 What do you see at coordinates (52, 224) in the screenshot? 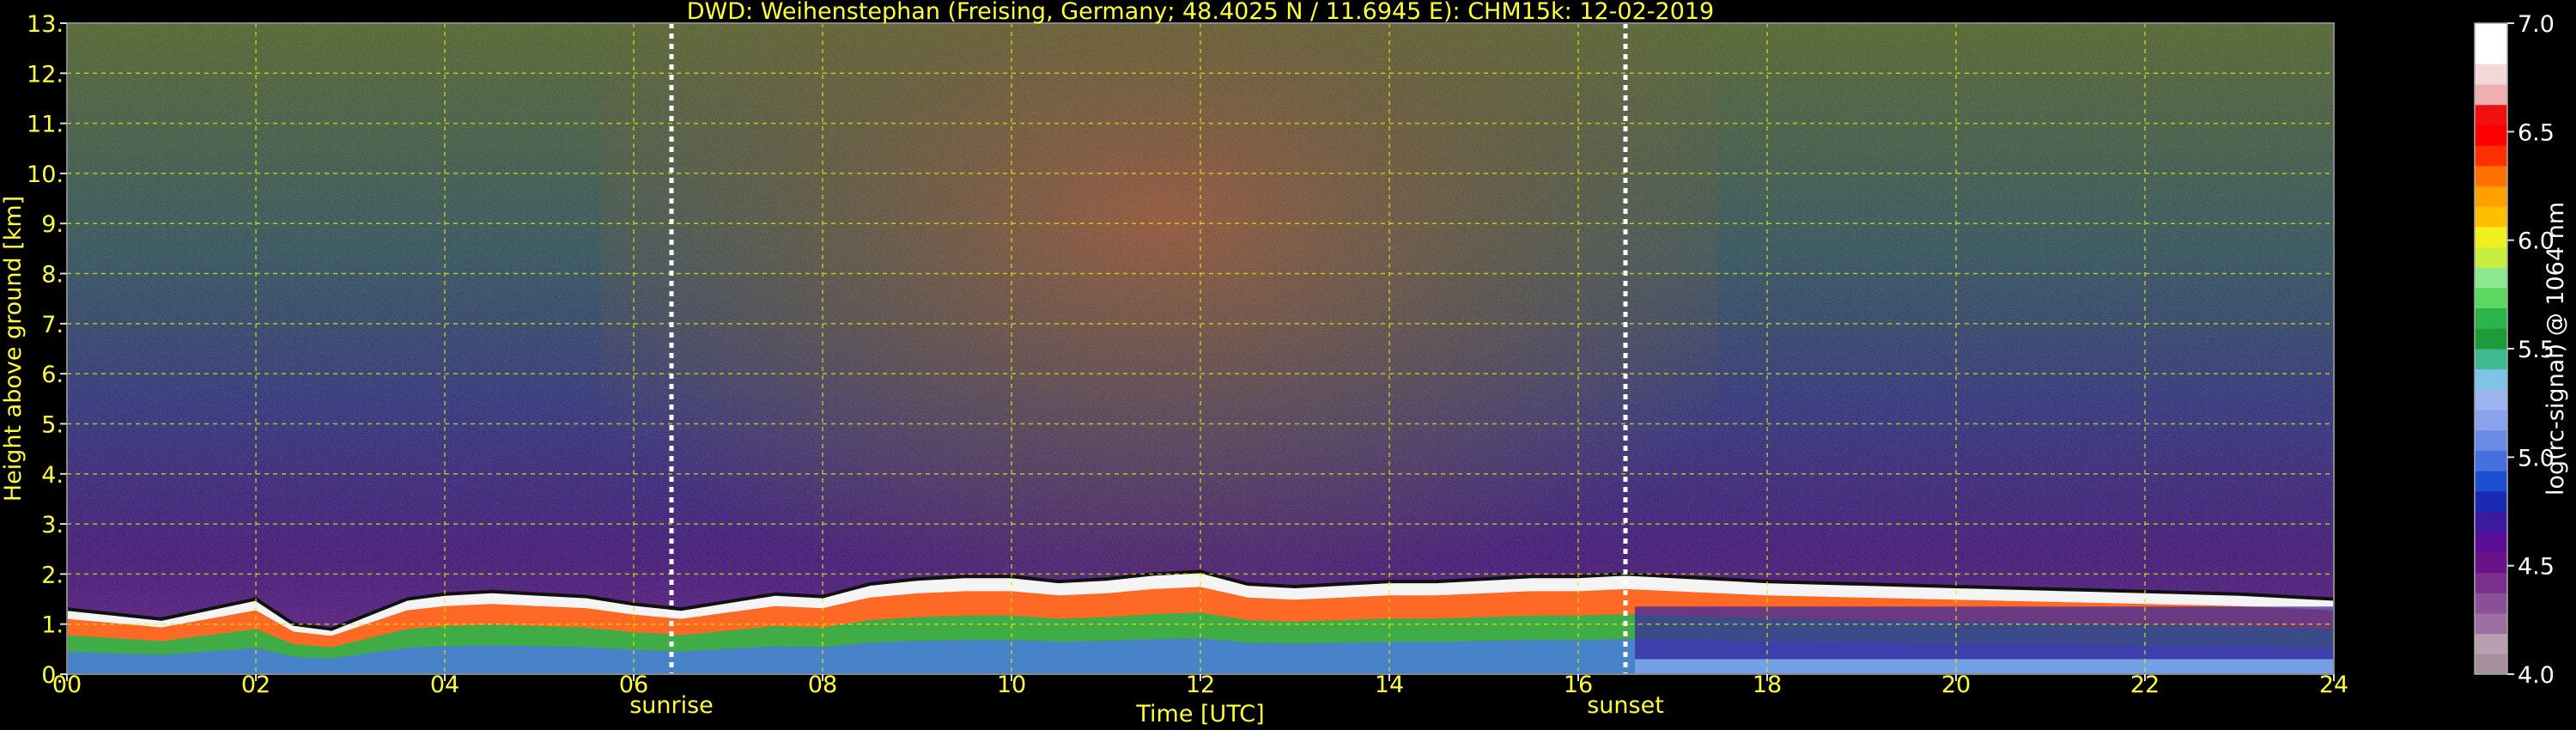
I see `y-tick-label: 9.` at bounding box center [52, 224].